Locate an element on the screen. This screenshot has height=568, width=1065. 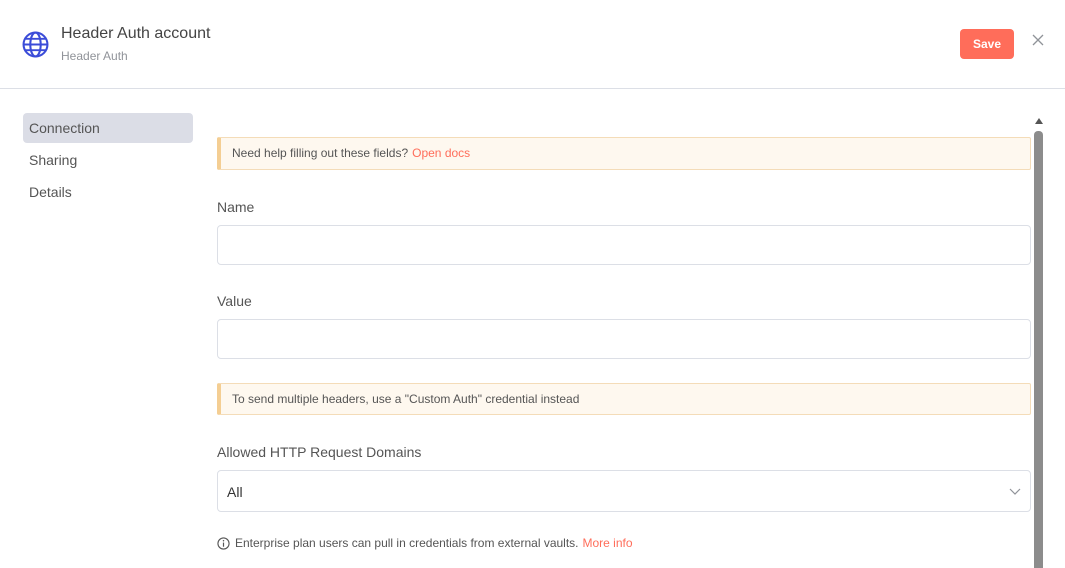
domains-select: All is located at coordinates (624, 491).